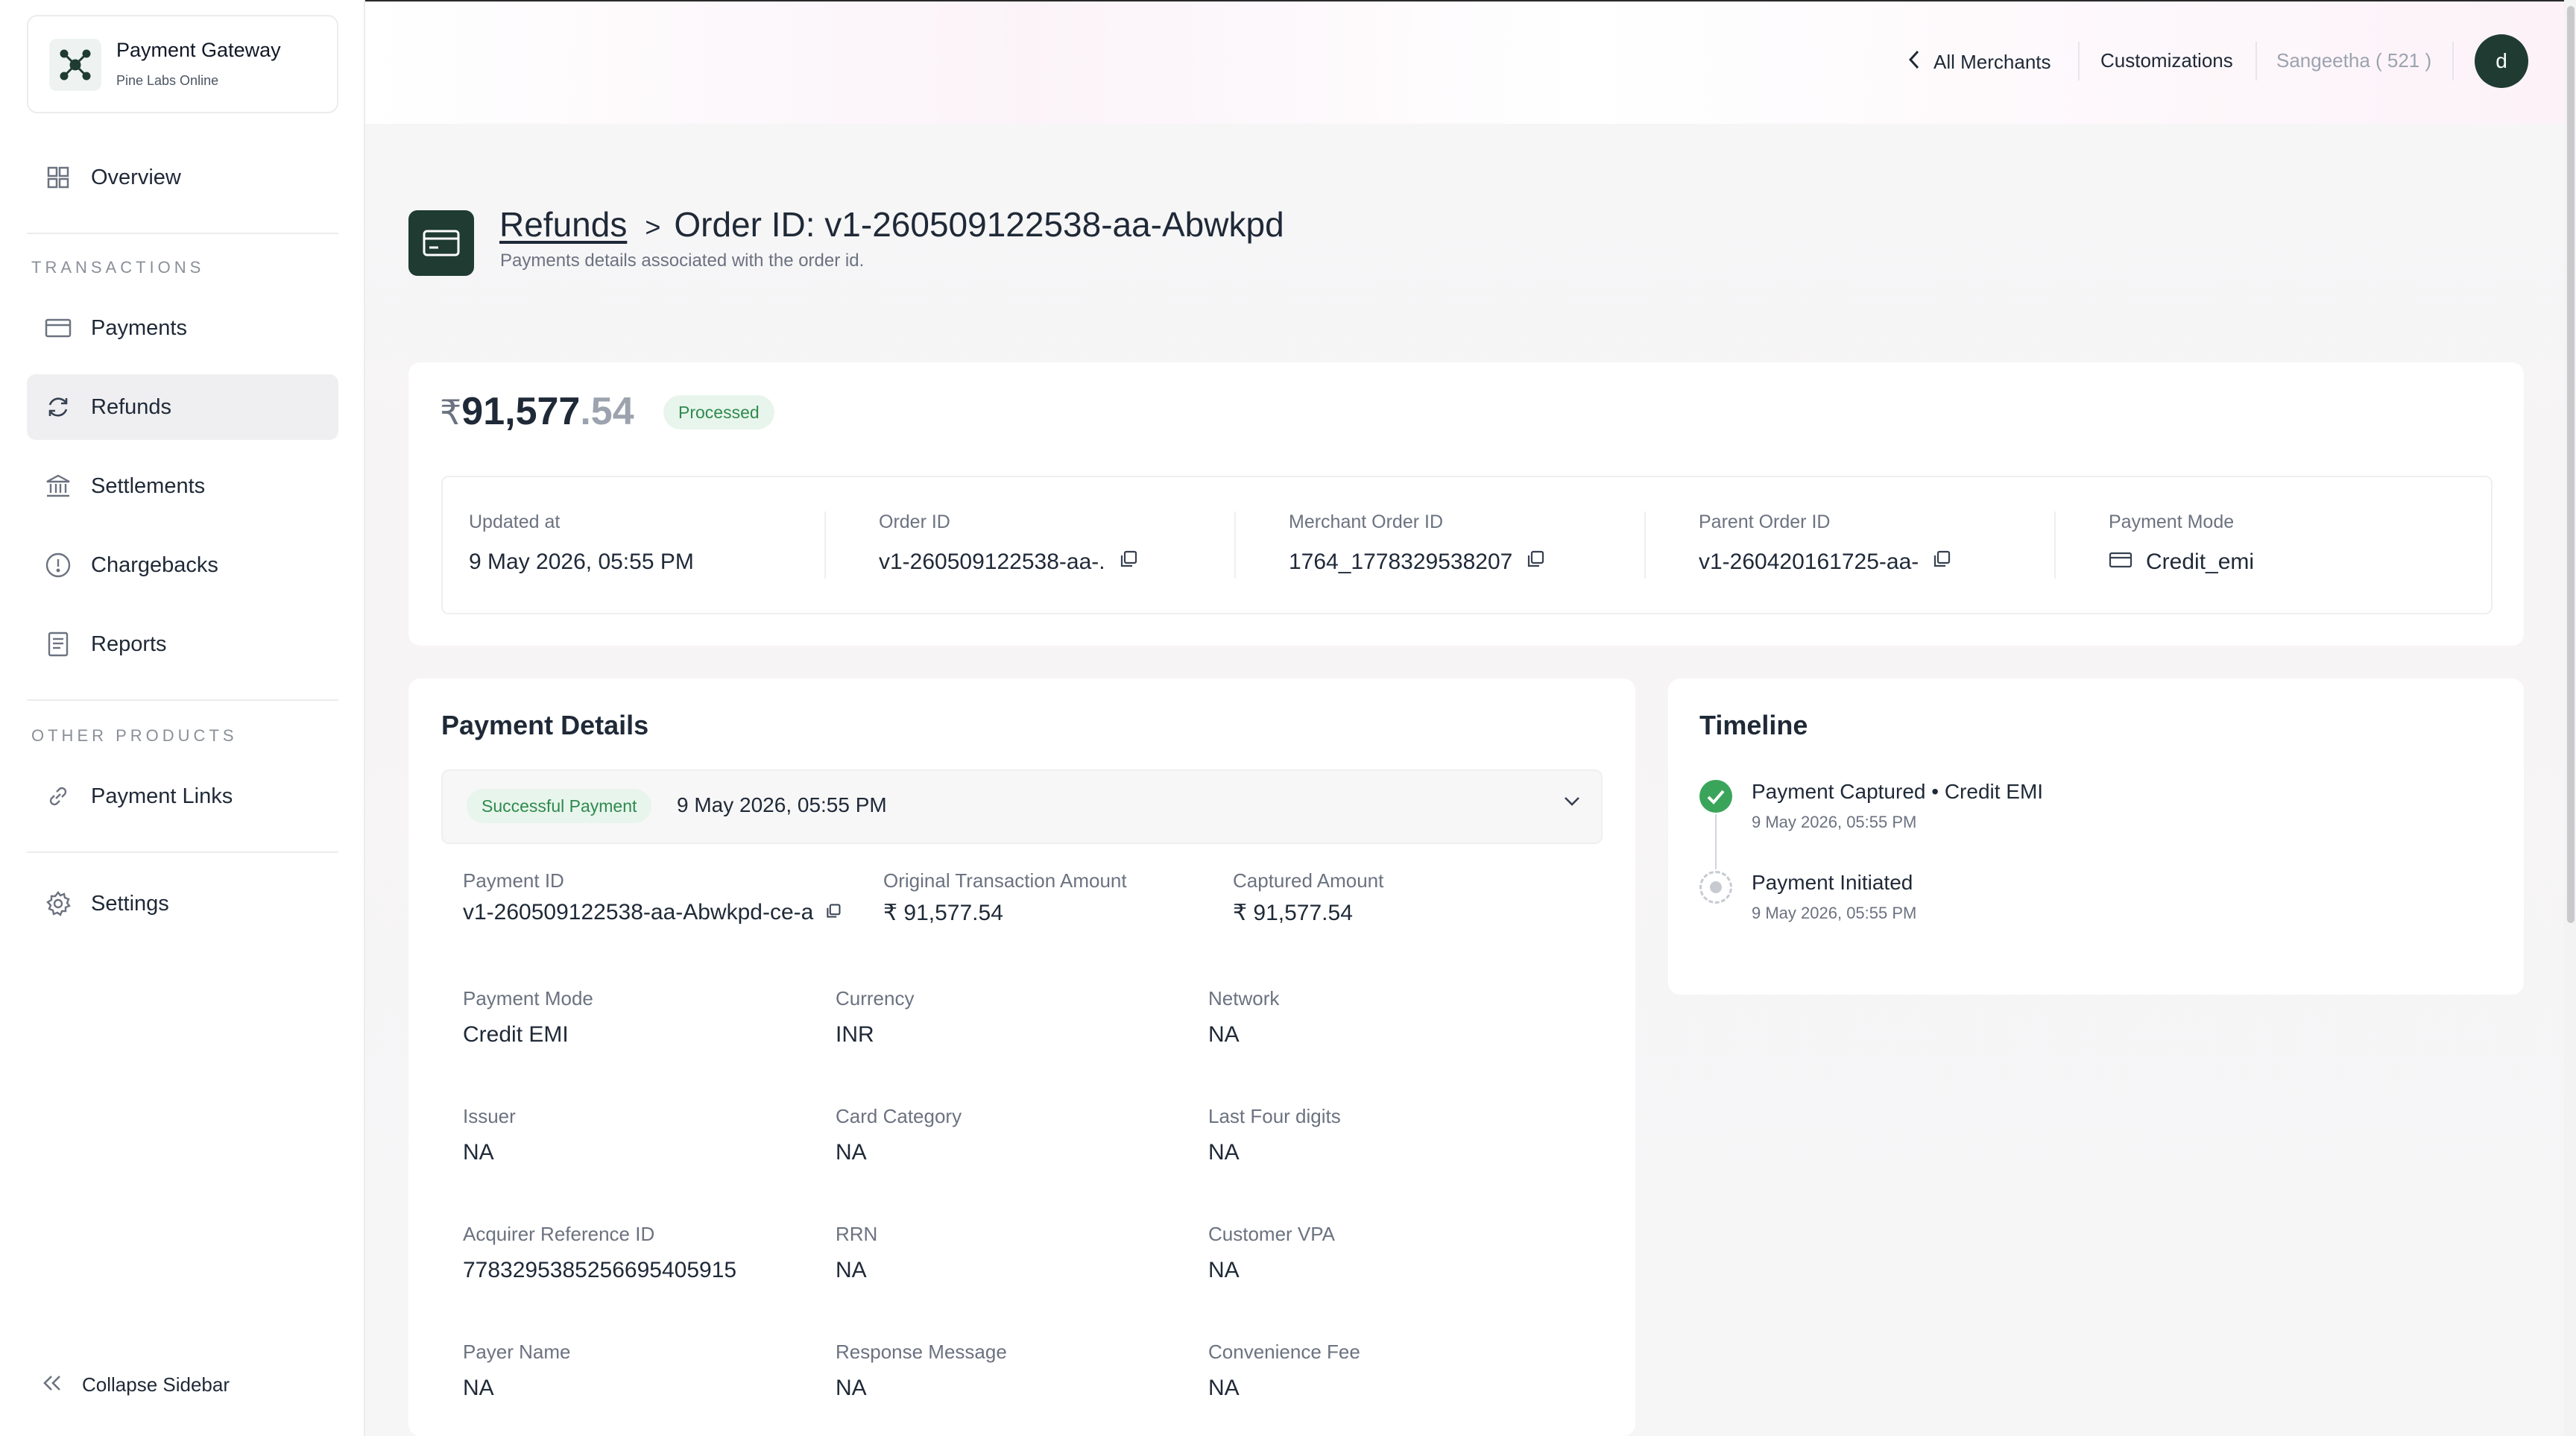 This screenshot has width=2576, height=1436. Describe the element at coordinates (563, 224) in the screenshot. I see `breadcrumb-link-refunds: Refunds` at that location.